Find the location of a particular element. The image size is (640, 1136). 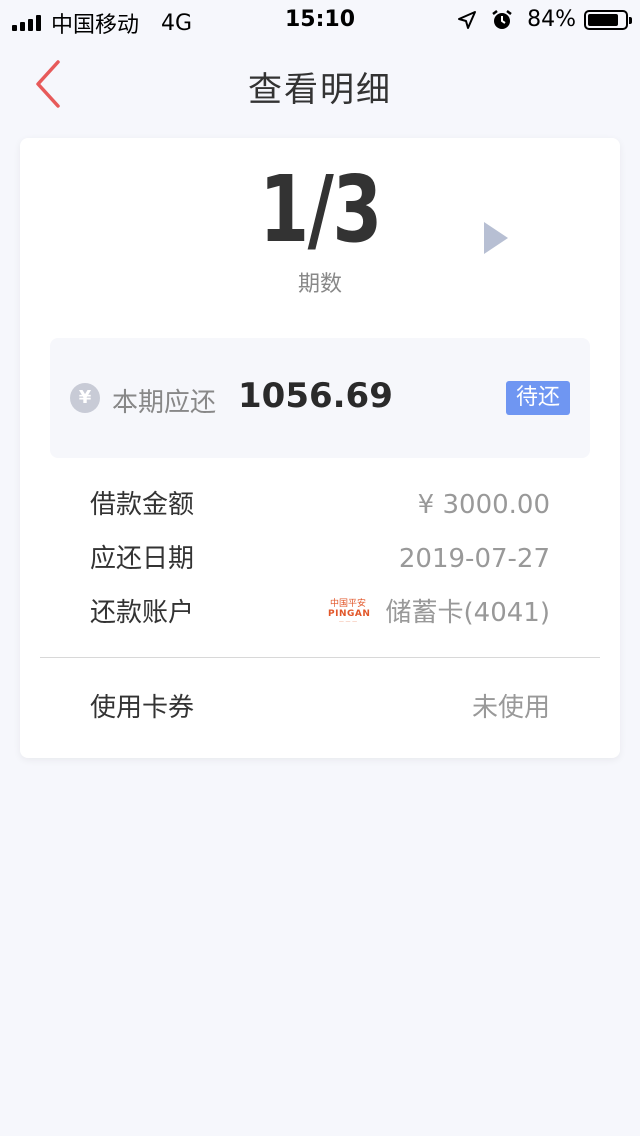

coupon-row: 使用卡券 未使用 is located at coordinates (320, 708).